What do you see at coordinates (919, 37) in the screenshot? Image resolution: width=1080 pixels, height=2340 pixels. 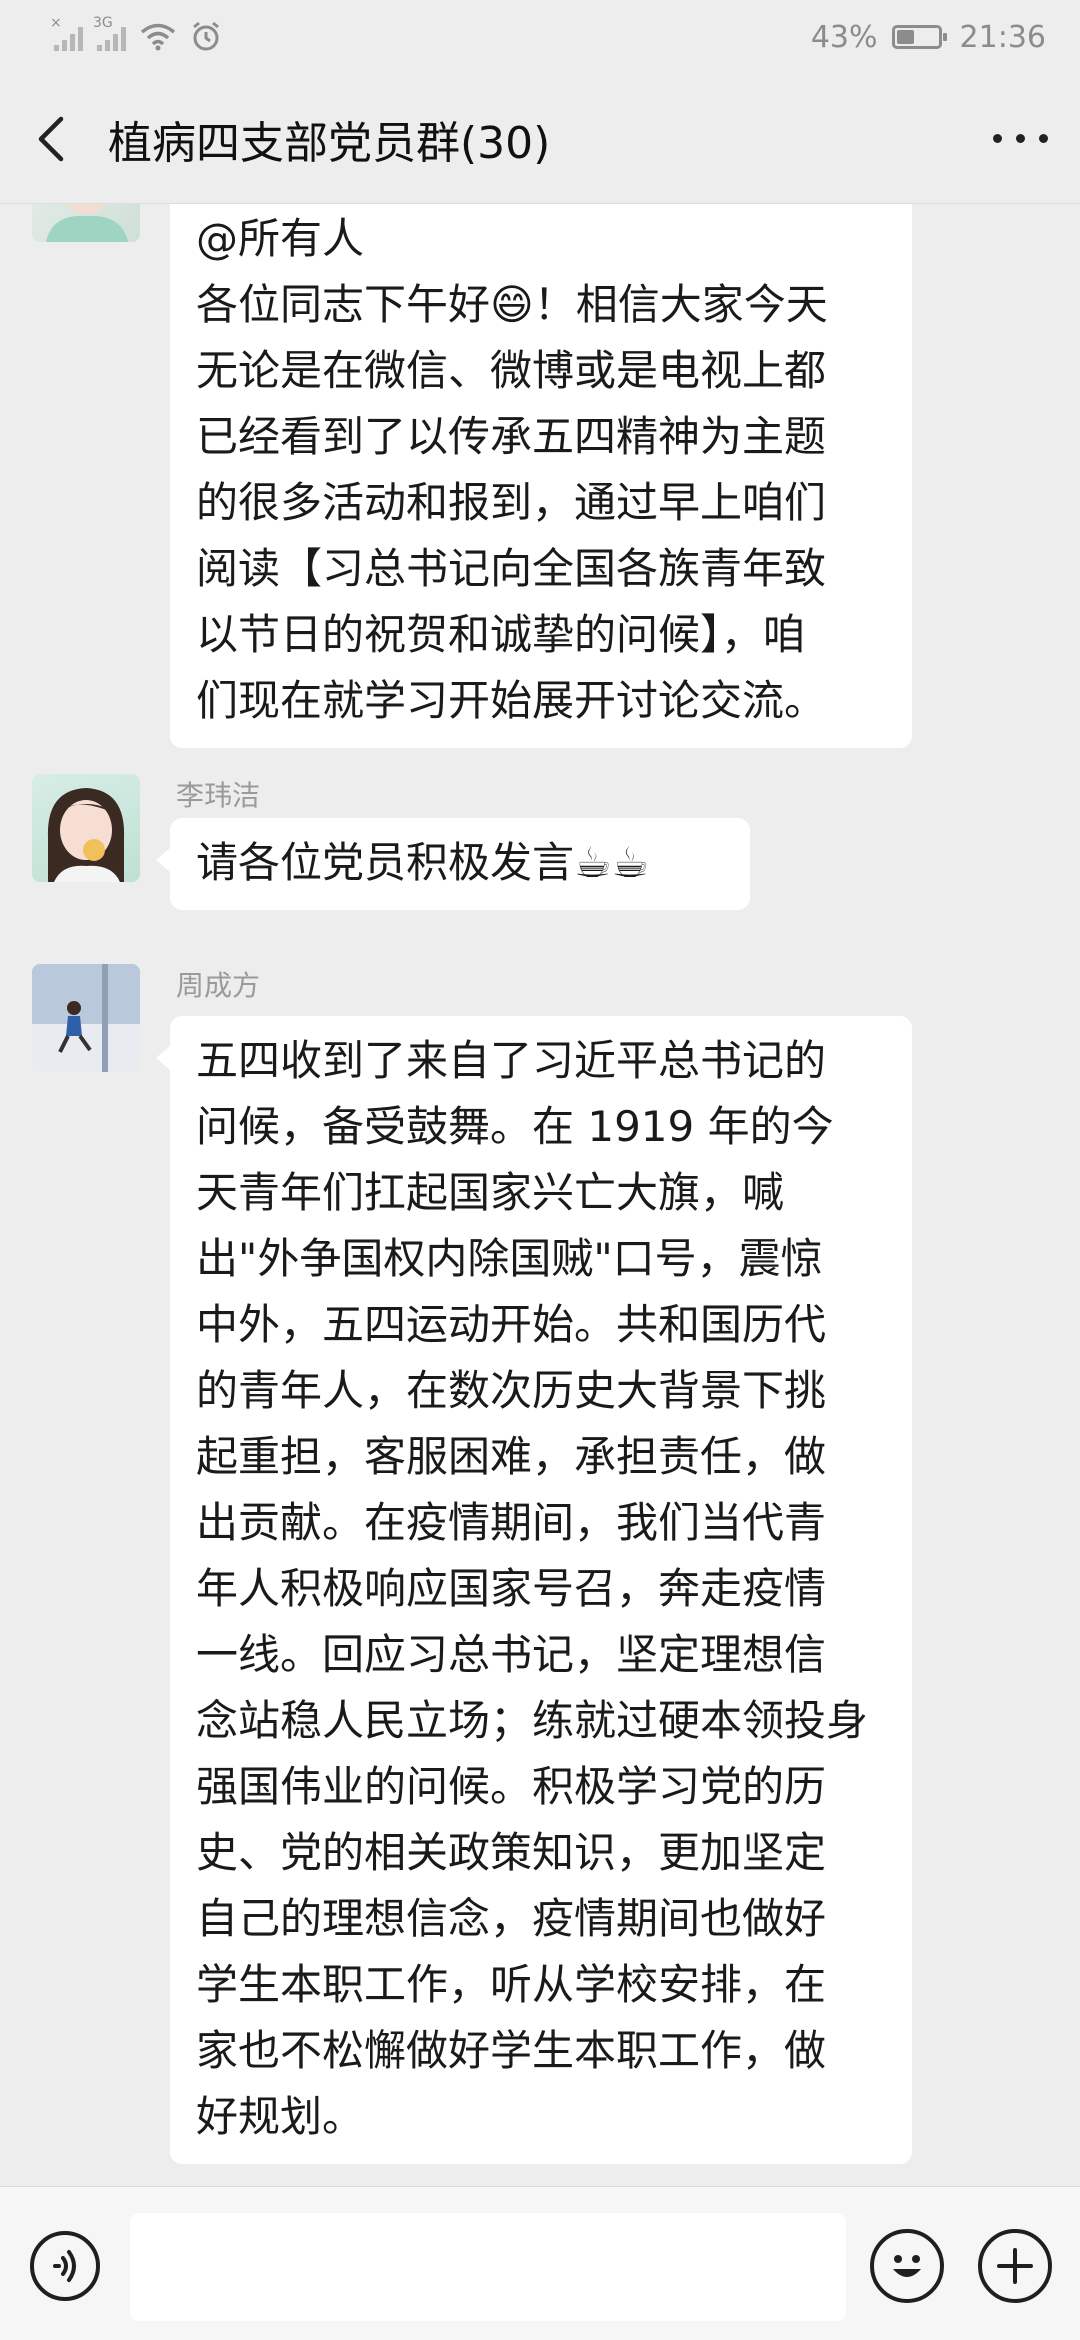 I see `battery-icon` at bounding box center [919, 37].